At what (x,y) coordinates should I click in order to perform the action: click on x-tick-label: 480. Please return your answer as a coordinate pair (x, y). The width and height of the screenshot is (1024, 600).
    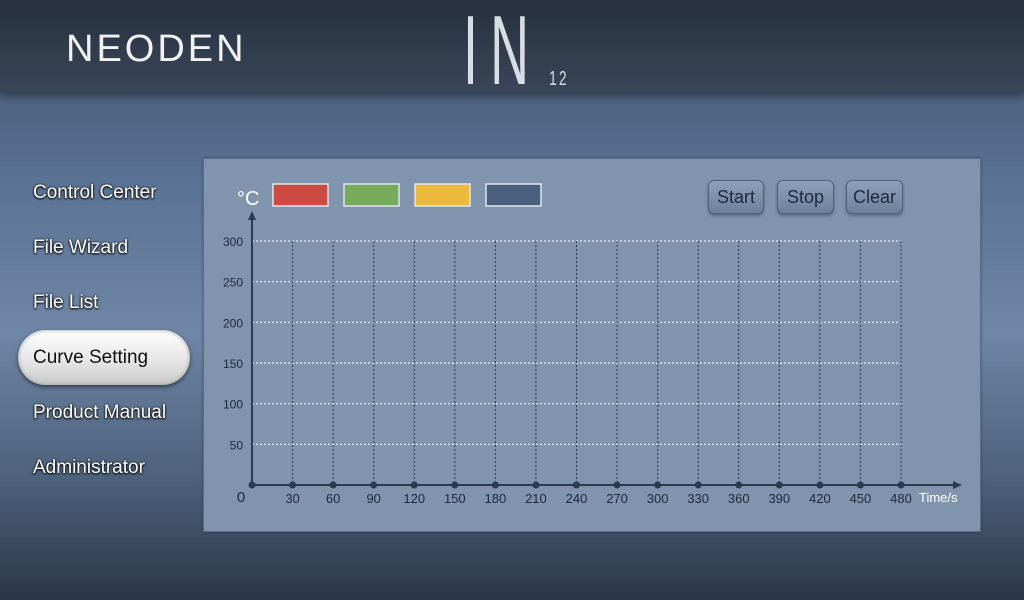
    Looking at the image, I should click on (901, 498).